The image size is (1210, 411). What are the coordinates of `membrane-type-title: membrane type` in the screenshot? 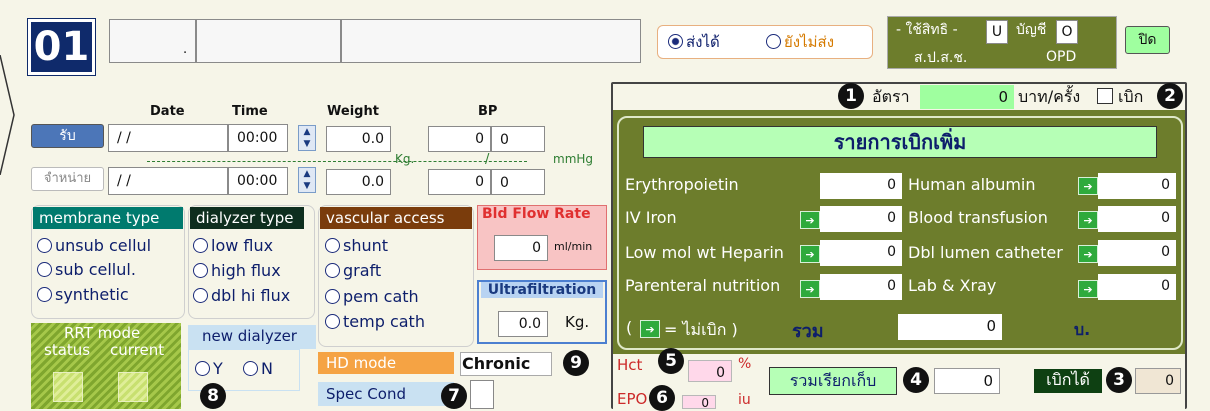 It's located at (108, 218).